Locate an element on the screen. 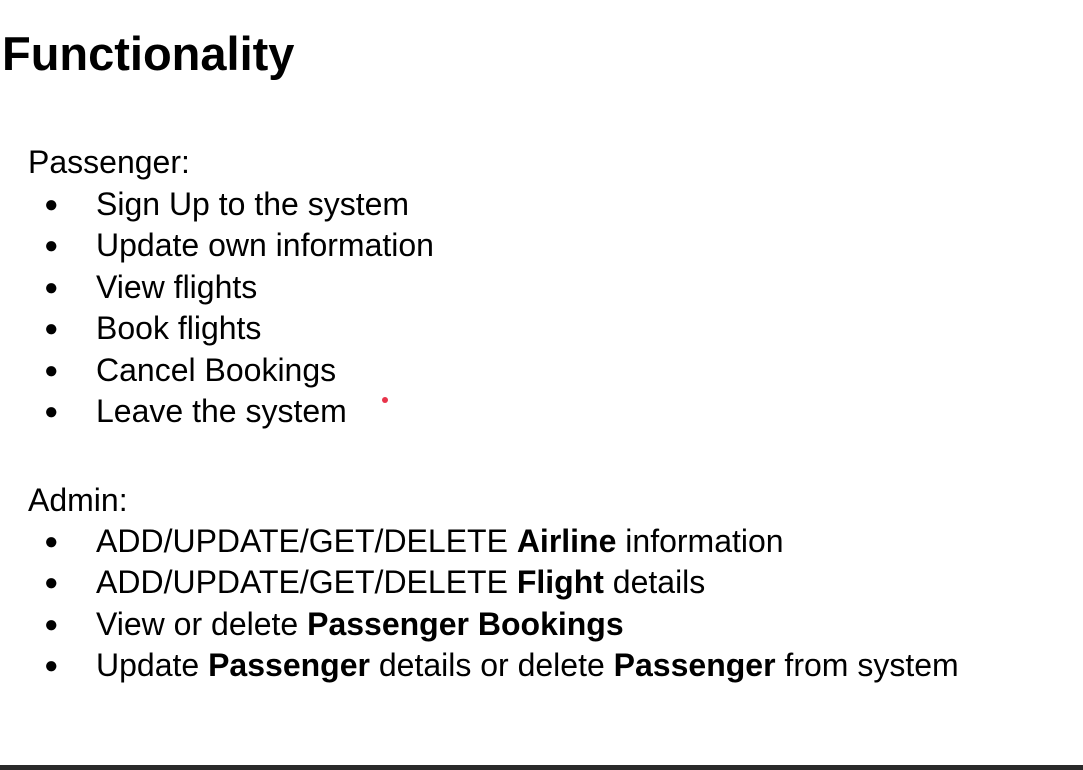 The width and height of the screenshot is (1083, 770). list-item-text: Book flights is located at coordinates (178, 328).